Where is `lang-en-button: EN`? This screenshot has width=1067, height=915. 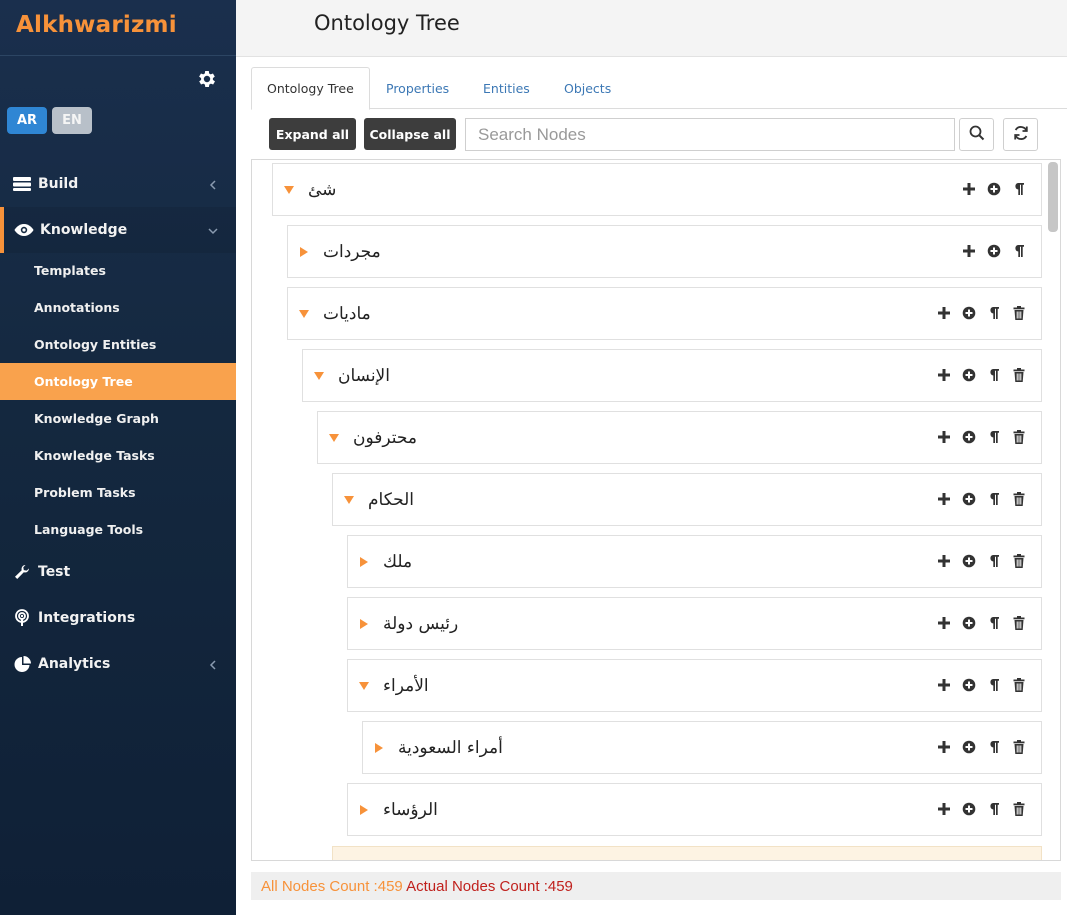
lang-en-button: EN is located at coordinates (72, 120).